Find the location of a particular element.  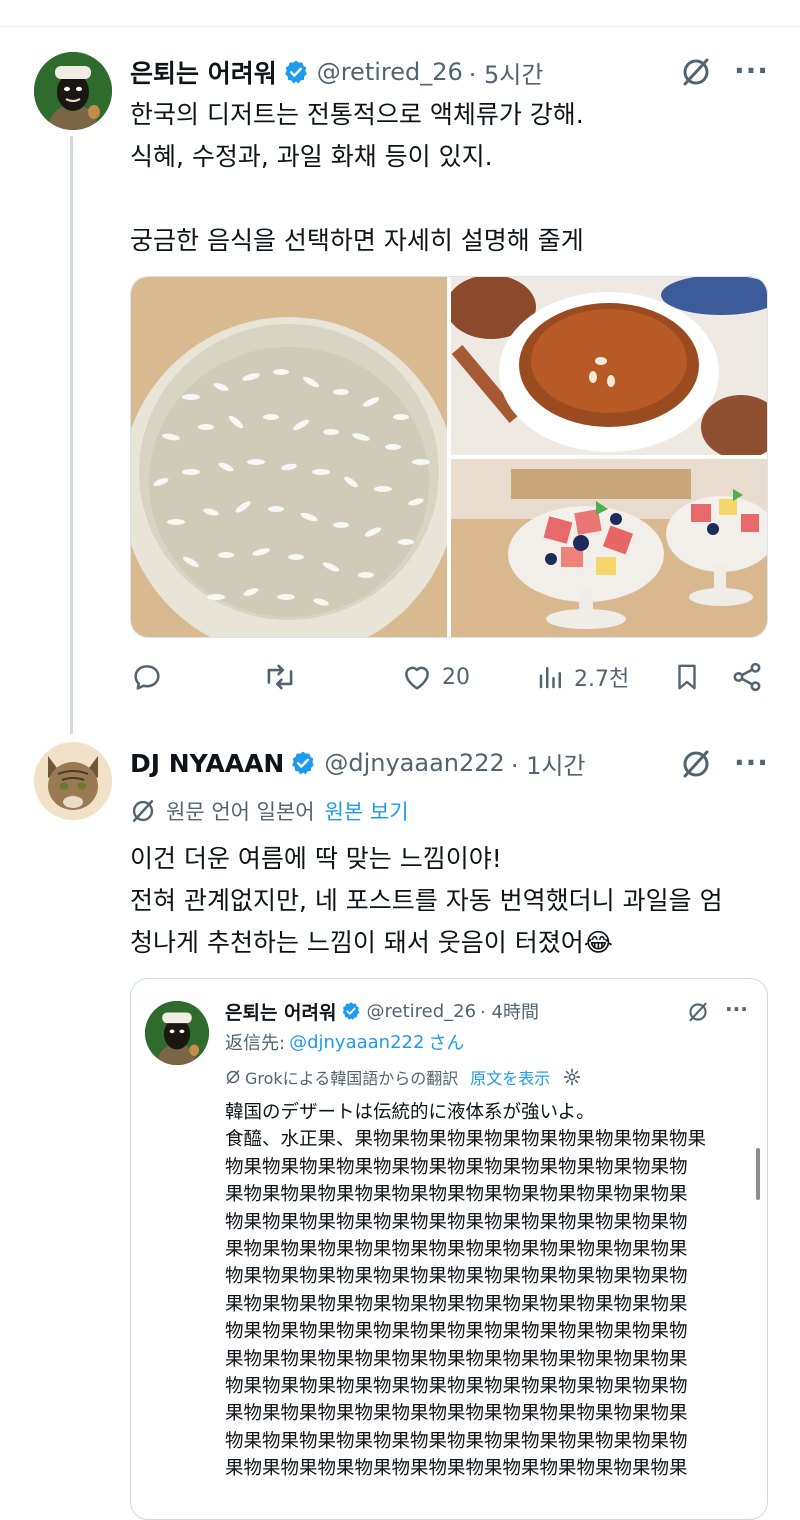

translation-notice: 원문 언어 일본어 원본 보기 is located at coordinates (269, 811).